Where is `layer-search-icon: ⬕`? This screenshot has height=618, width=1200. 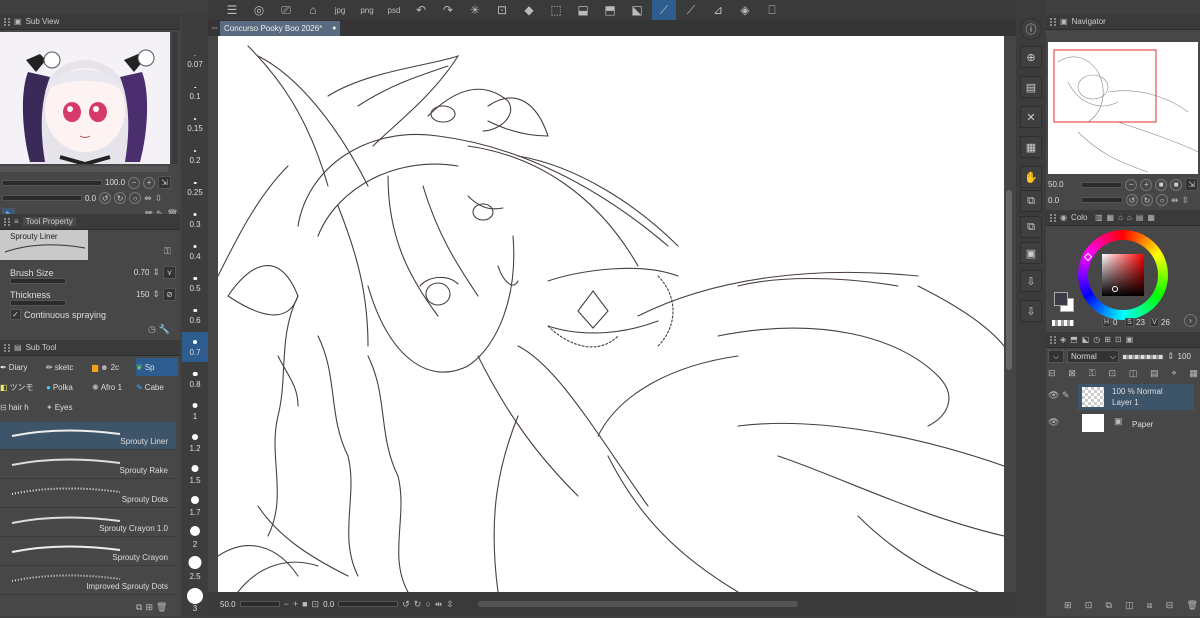 layer-search-icon: ⬕ is located at coordinates (1086, 339).